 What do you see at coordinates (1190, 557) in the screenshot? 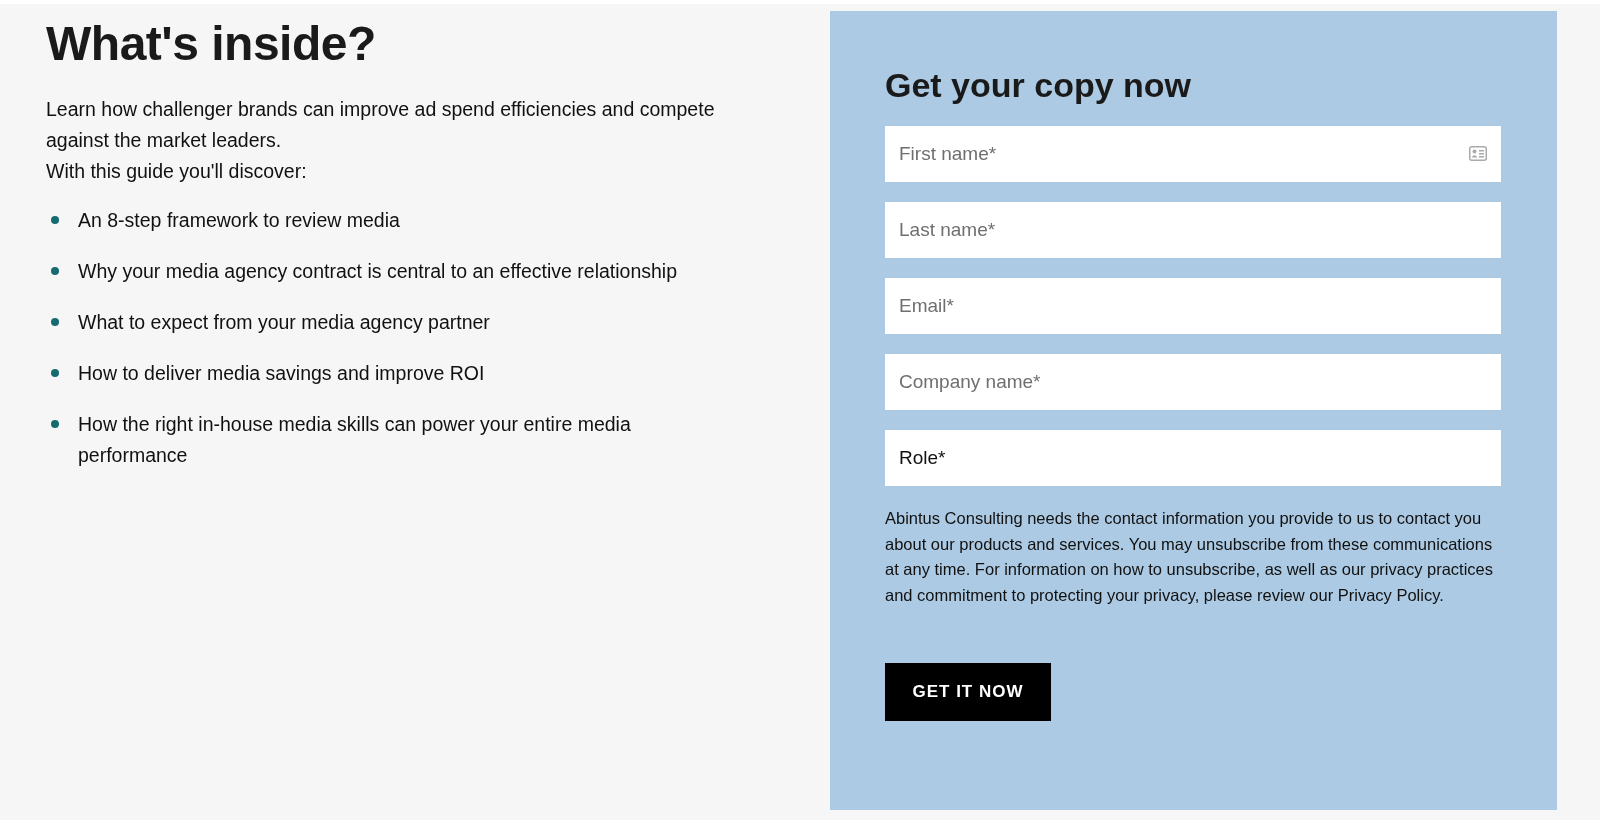
I see `consent-text: Abintus Consulting needs the contact information you provide to us to contact you about our products and services. You may unsubscribe from these communications at any time. For information on how to unsubscribe, as well as our privacy practices and commitment to protecting your privacy, please review our Privacy Policy.` at bounding box center [1190, 557].